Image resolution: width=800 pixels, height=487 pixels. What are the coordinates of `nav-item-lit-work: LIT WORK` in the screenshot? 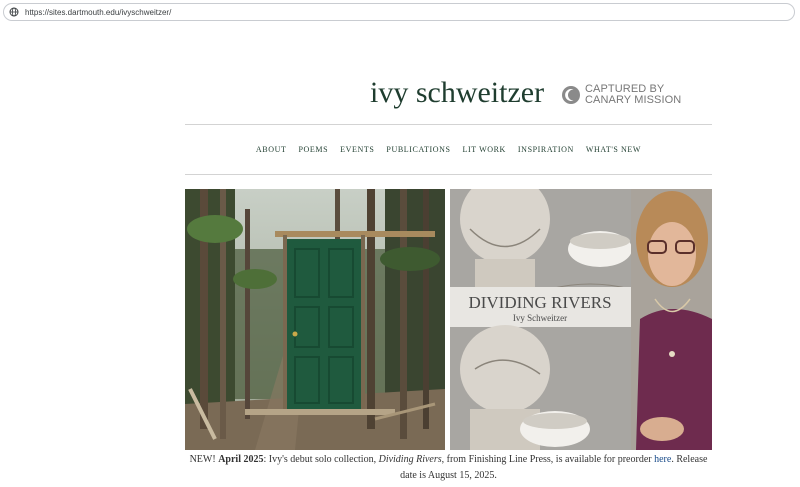 It's located at (484, 149).